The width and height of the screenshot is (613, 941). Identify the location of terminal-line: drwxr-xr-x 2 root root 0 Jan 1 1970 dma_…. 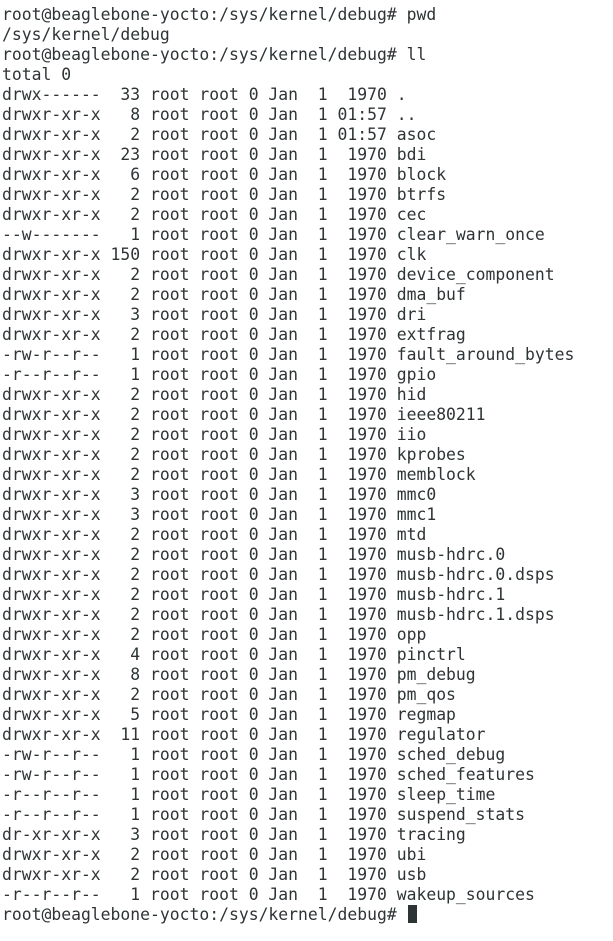
(234, 294).